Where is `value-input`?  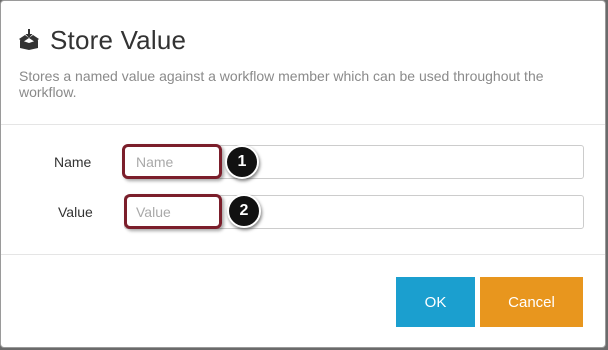
value-input is located at coordinates (354, 212).